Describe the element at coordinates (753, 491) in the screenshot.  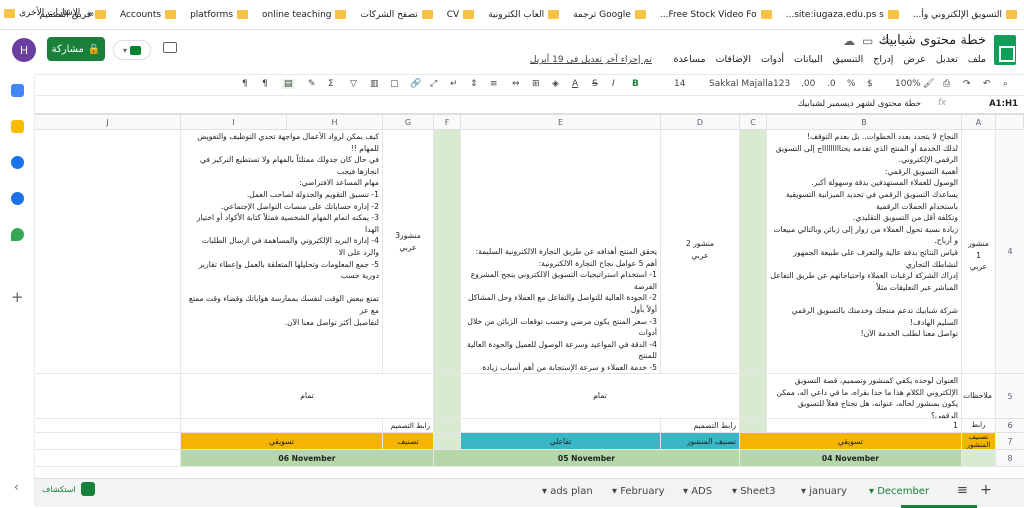
I see `tab-sheet3: ▾ Sheet3` at that location.